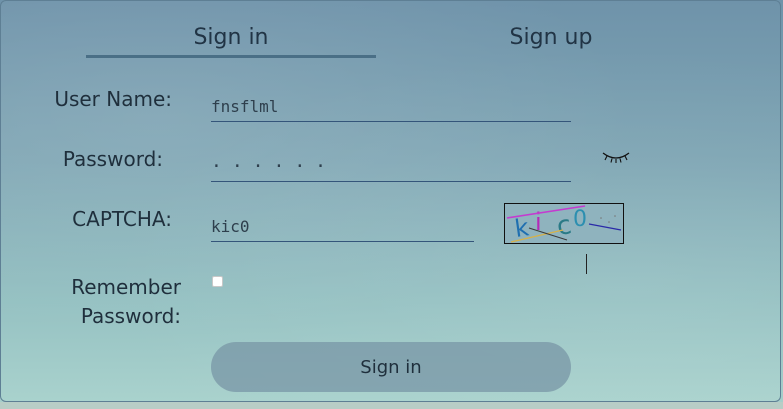 The width and height of the screenshot is (783, 409). Describe the element at coordinates (551, 37) in the screenshot. I see `tab-sign-up: Sign up` at that location.